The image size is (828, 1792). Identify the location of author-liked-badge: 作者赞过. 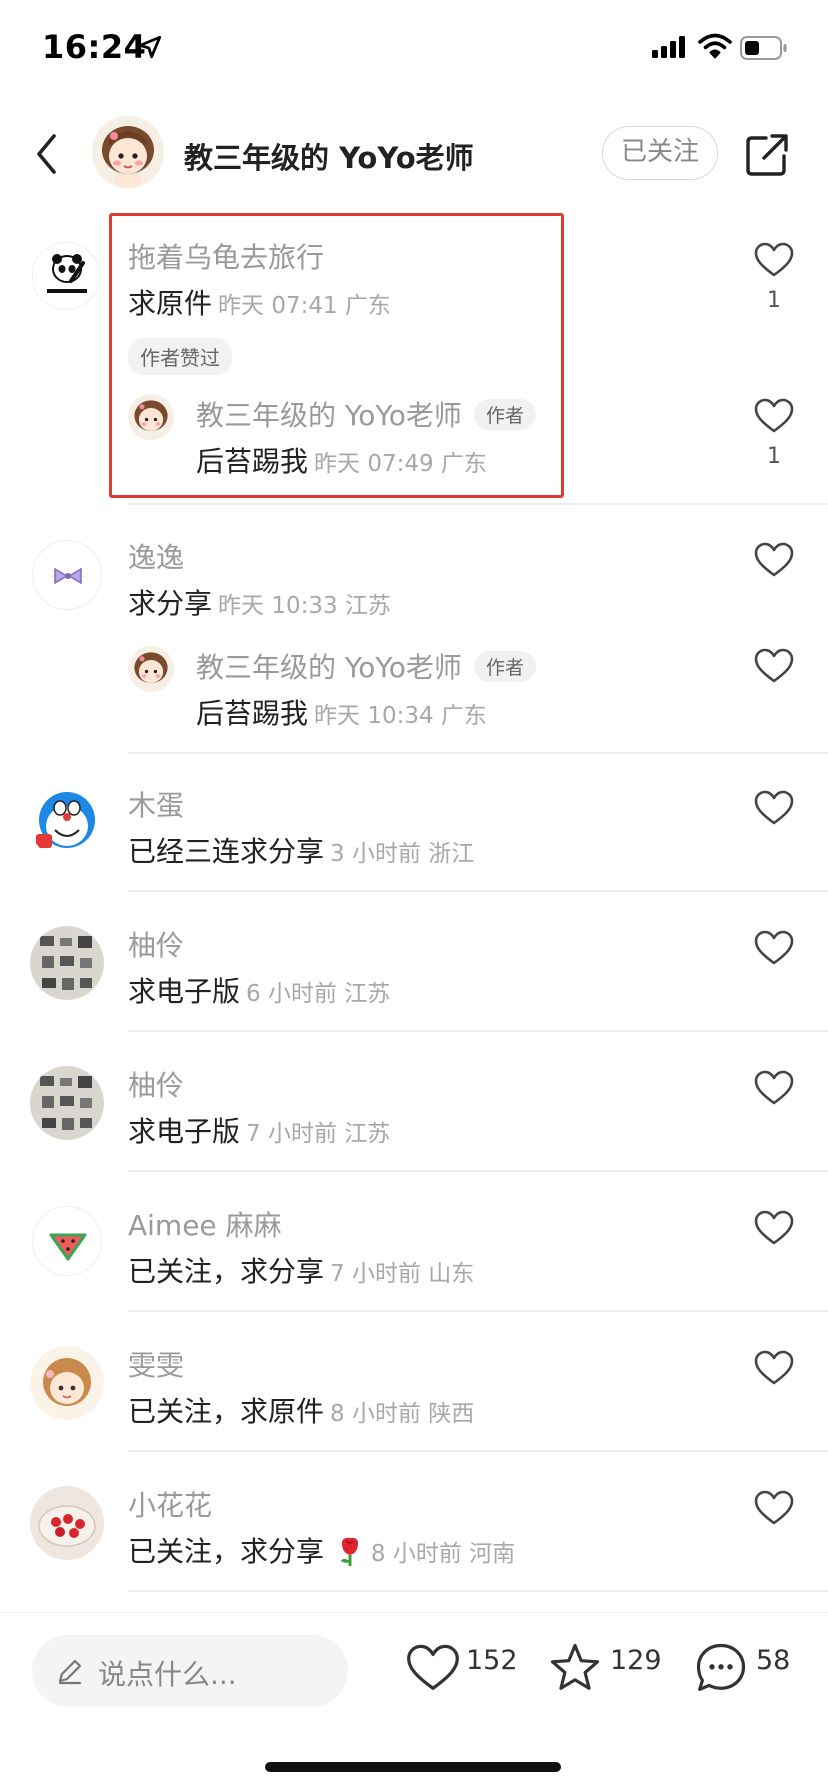
(180, 356).